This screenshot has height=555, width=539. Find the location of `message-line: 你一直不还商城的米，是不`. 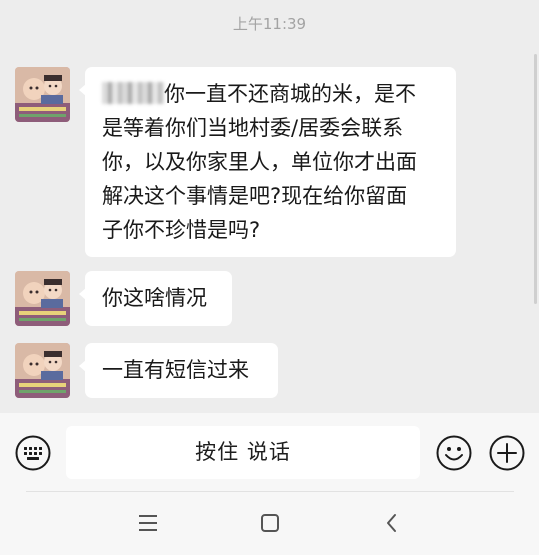

message-line: 你一直不还商城的米，是不 is located at coordinates (270, 94).